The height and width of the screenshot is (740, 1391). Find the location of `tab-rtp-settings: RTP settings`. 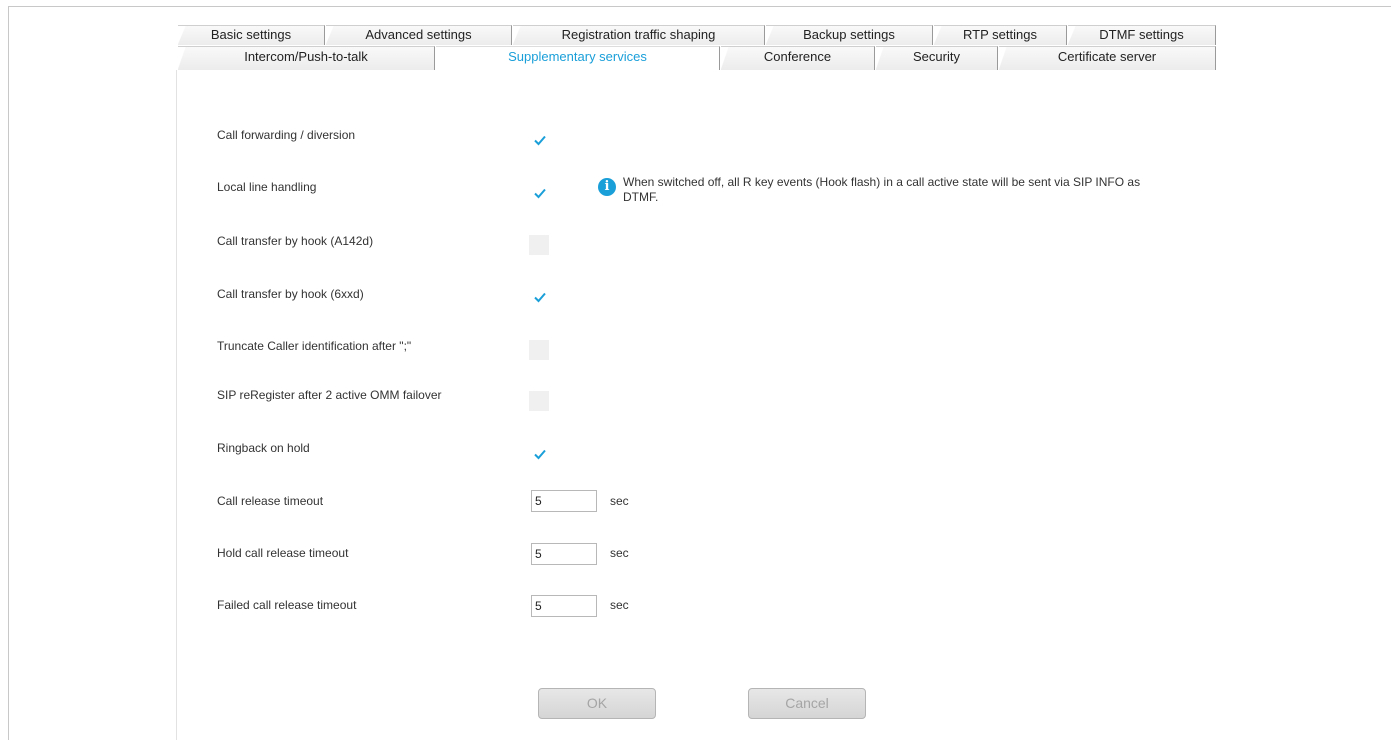

tab-rtp-settings: RTP settings is located at coordinates (1000, 35).